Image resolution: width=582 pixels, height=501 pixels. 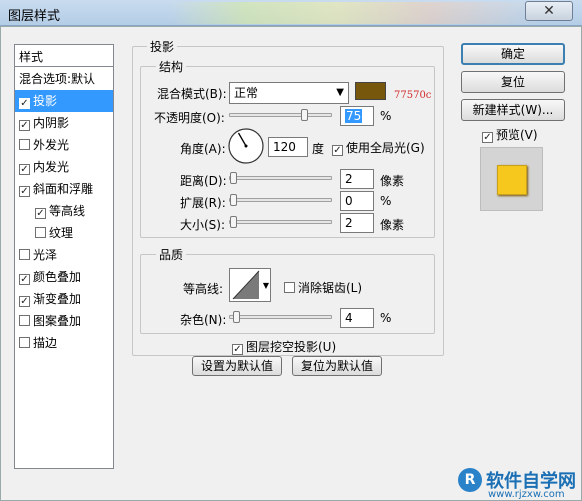 I want to click on opacity-slider, so click(x=280, y=115).